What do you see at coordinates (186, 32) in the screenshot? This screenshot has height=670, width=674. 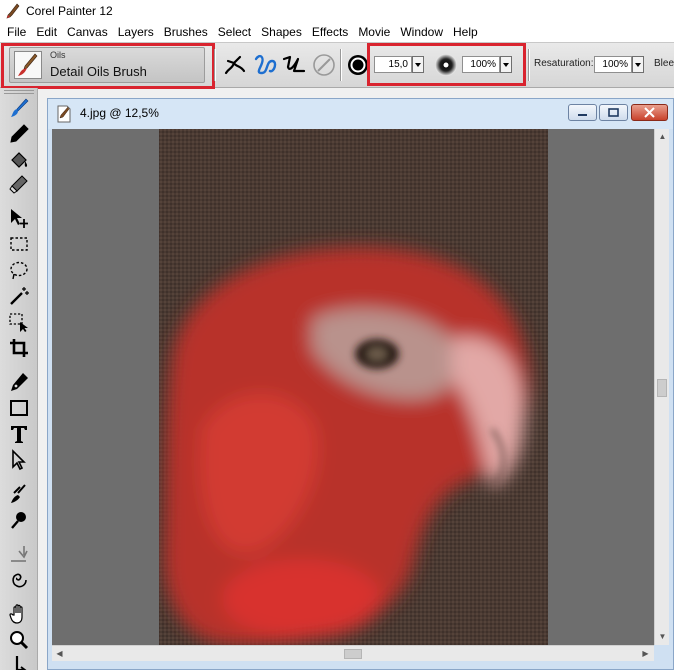 I see `menu-brushes: Brushes` at bounding box center [186, 32].